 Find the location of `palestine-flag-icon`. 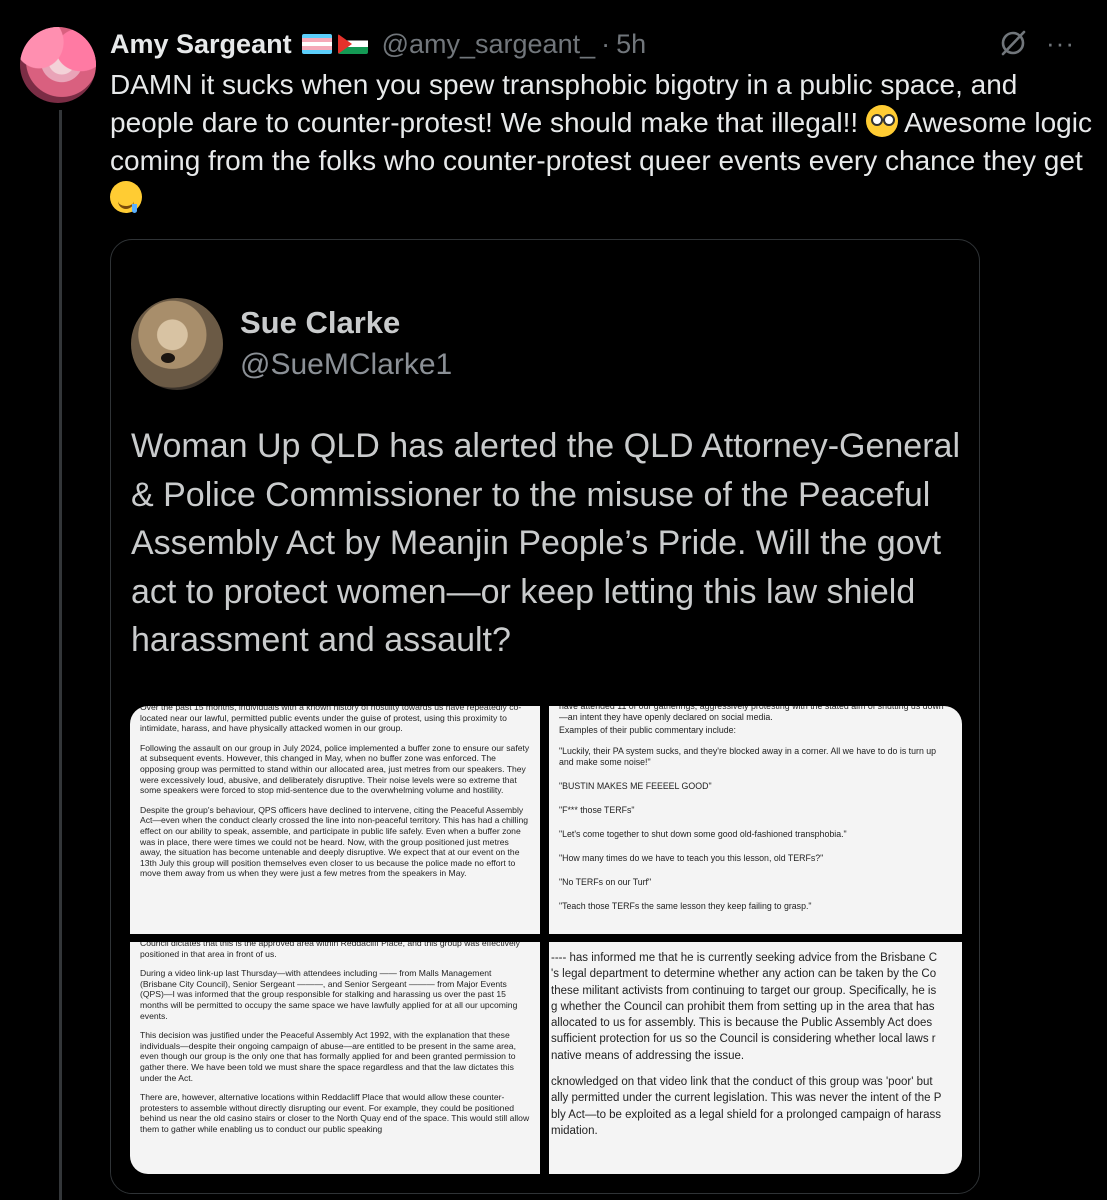

palestine-flag-icon is located at coordinates (352, 44).